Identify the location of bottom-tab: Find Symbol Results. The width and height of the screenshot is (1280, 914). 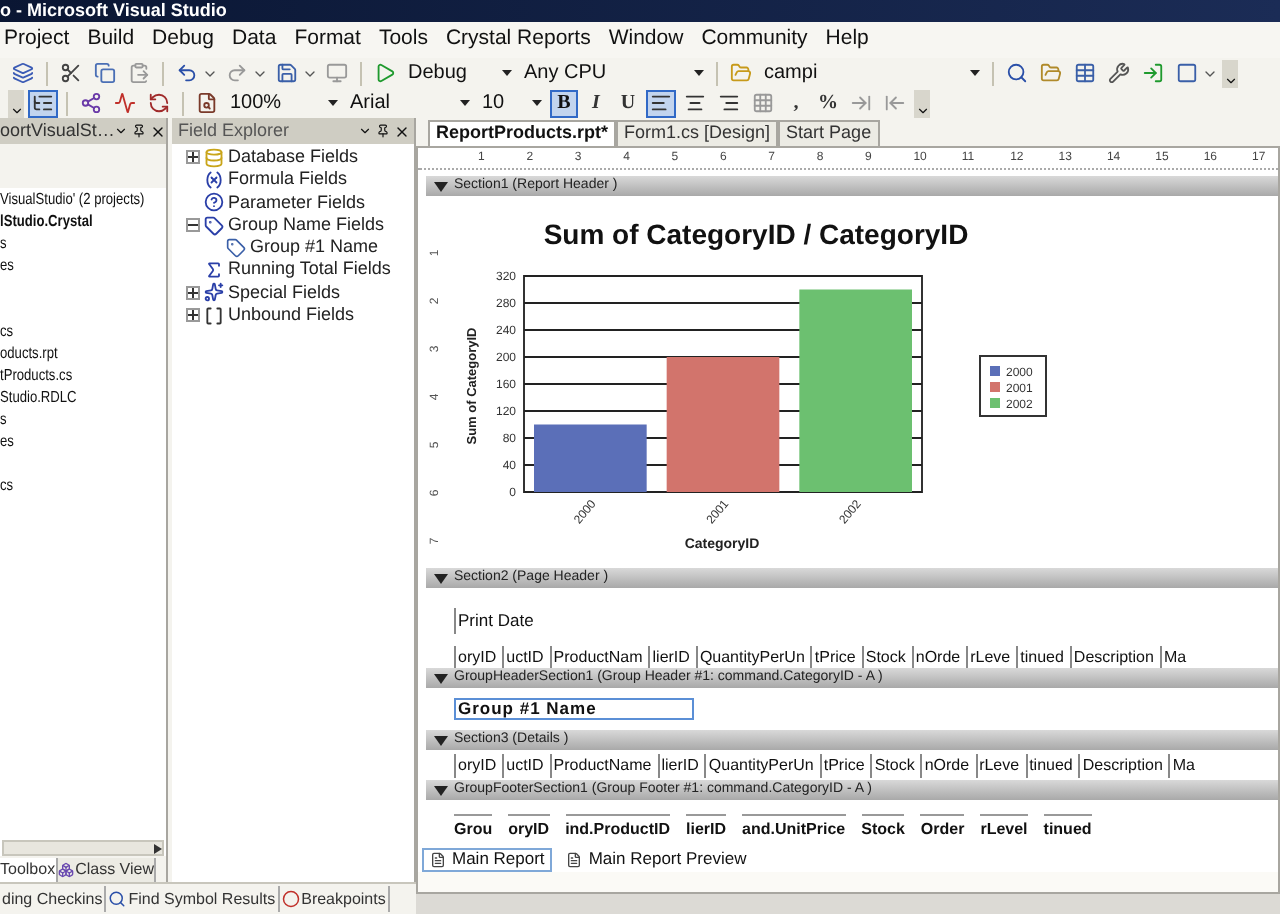
(193, 899).